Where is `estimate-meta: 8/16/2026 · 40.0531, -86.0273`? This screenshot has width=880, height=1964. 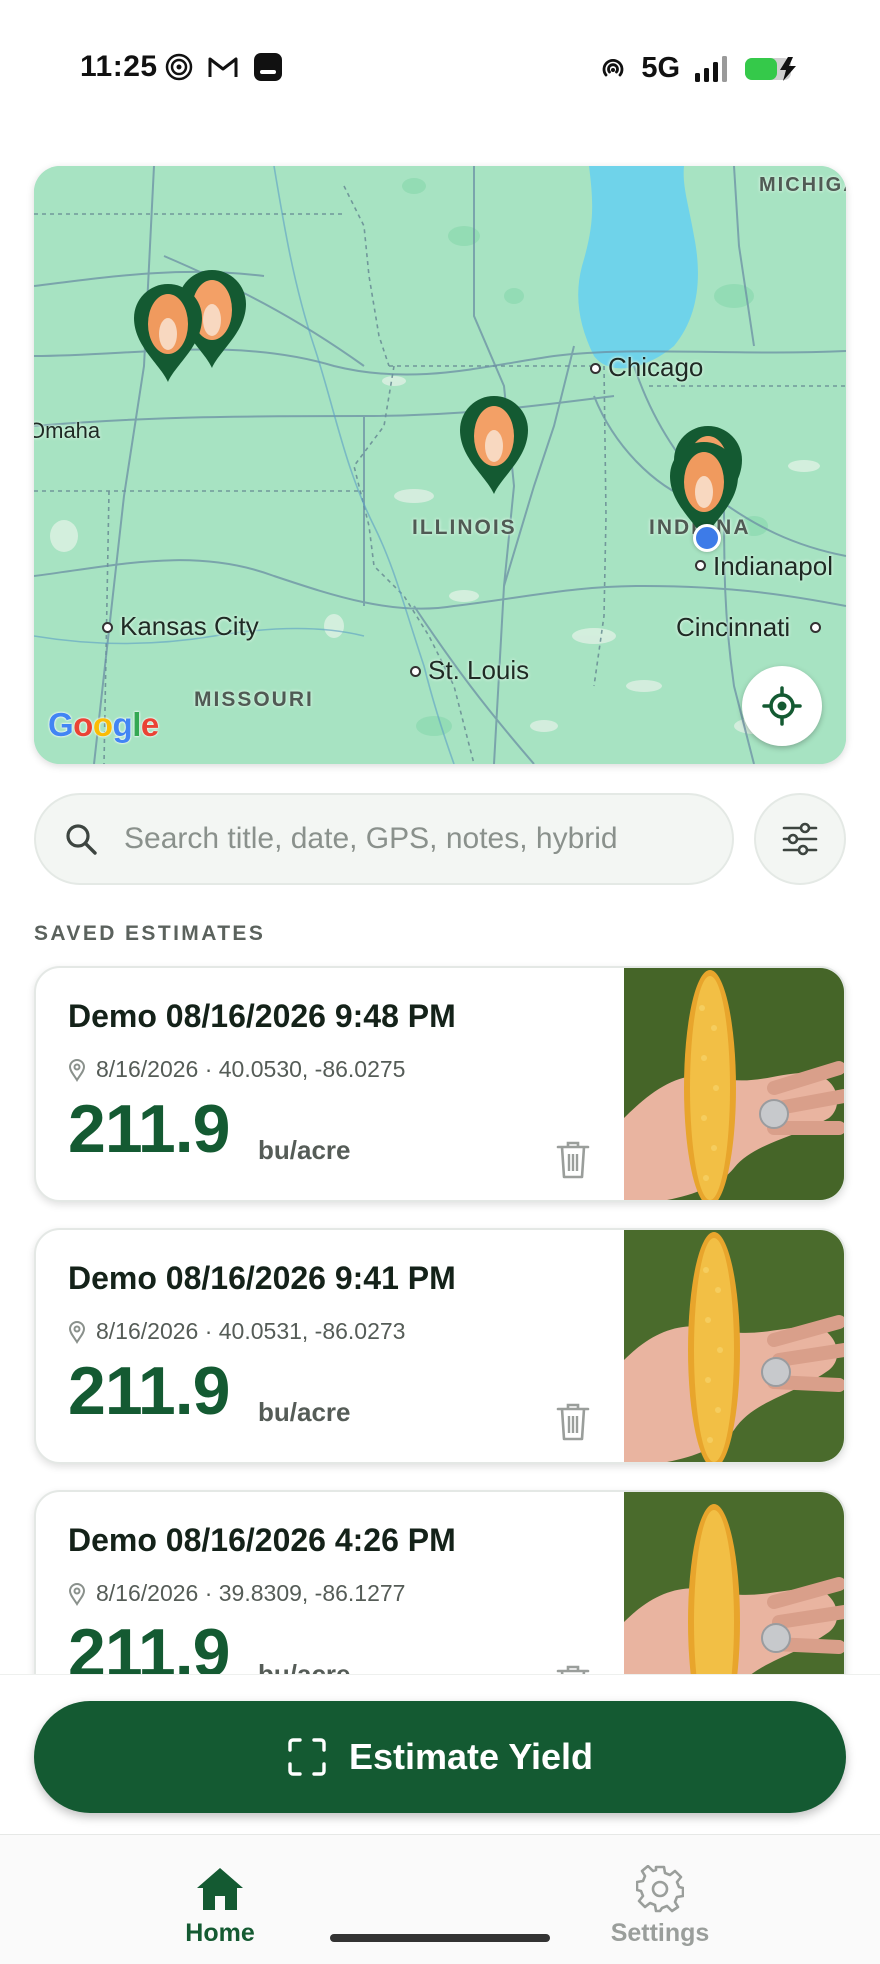 estimate-meta: 8/16/2026 · 40.0531, -86.0273 is located at coordinates (236, 1331).